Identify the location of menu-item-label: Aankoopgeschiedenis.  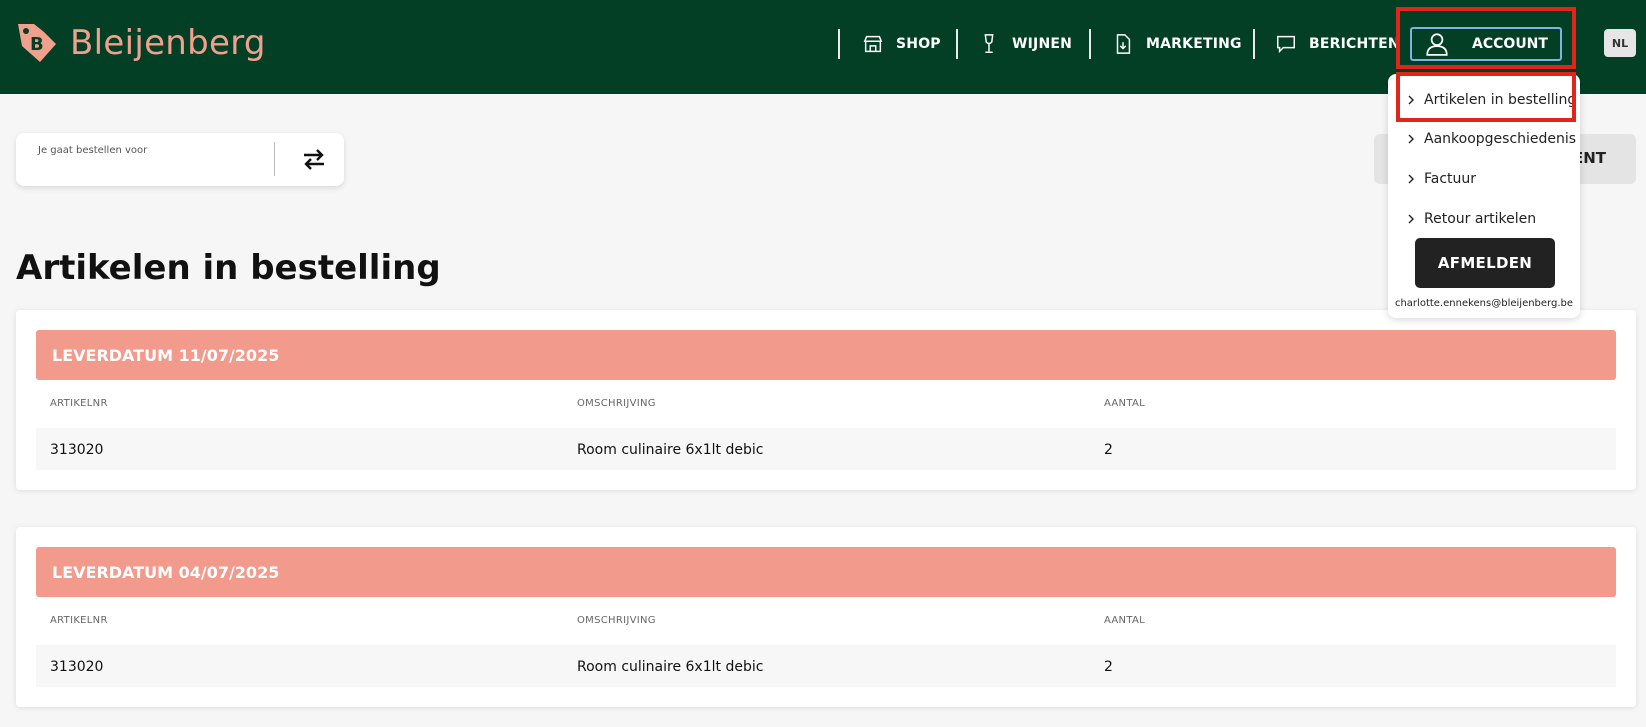
(1500, 139).